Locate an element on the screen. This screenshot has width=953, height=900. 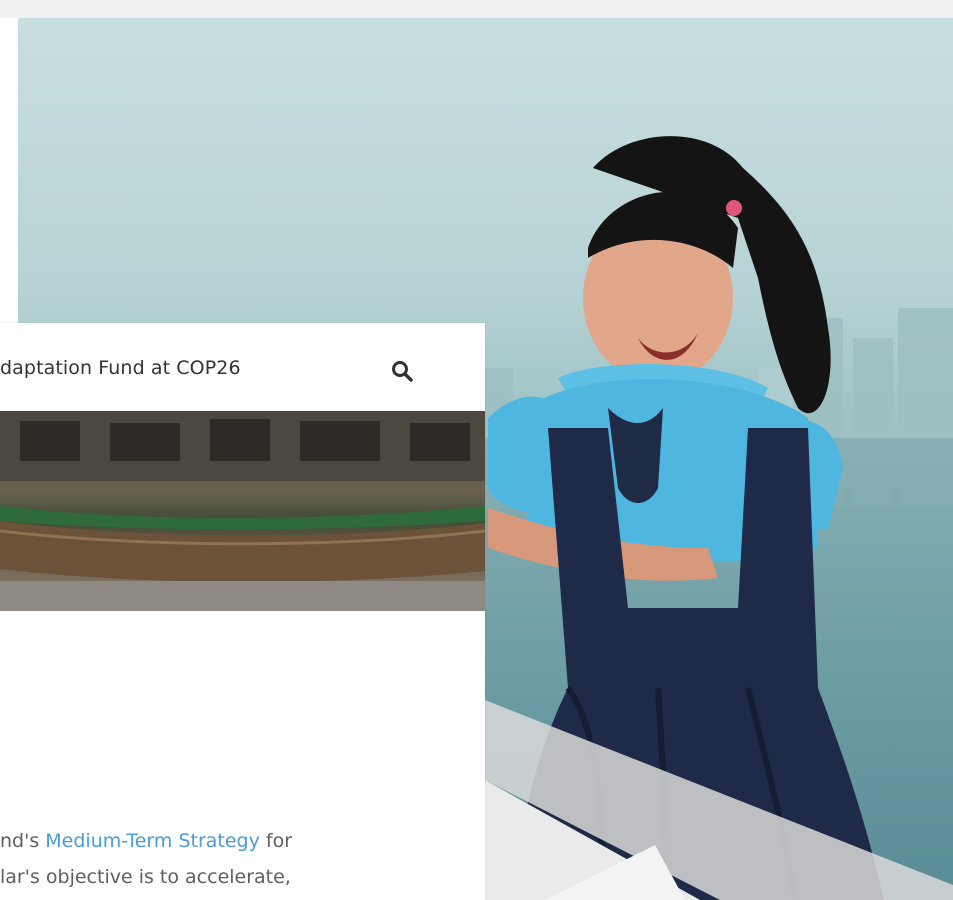
search-icon is located at coordinates (402, 371).